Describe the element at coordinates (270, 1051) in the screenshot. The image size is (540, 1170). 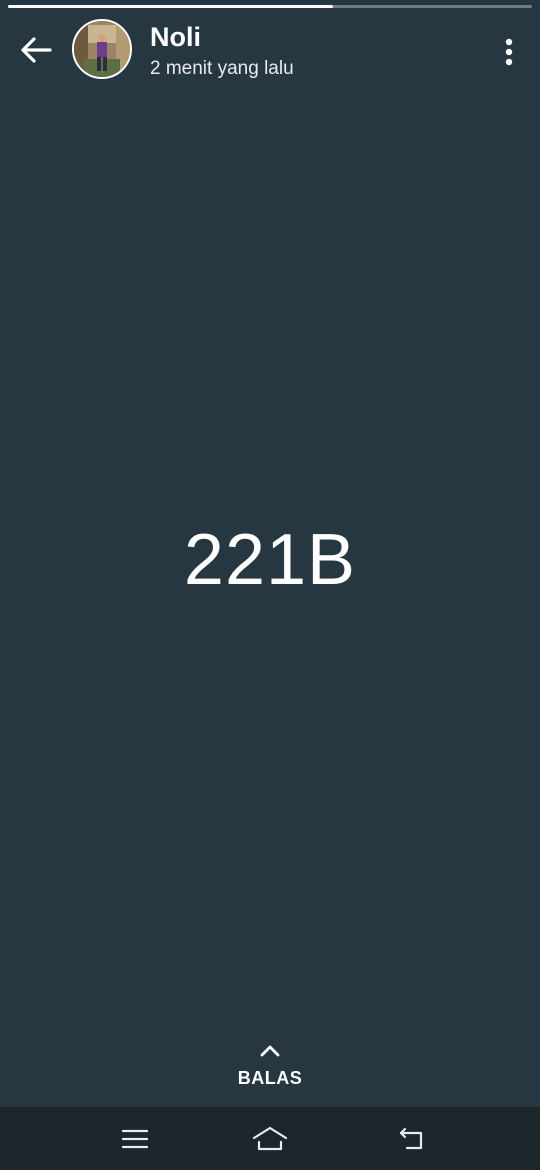
I see `chevron-up-icon` at that location.